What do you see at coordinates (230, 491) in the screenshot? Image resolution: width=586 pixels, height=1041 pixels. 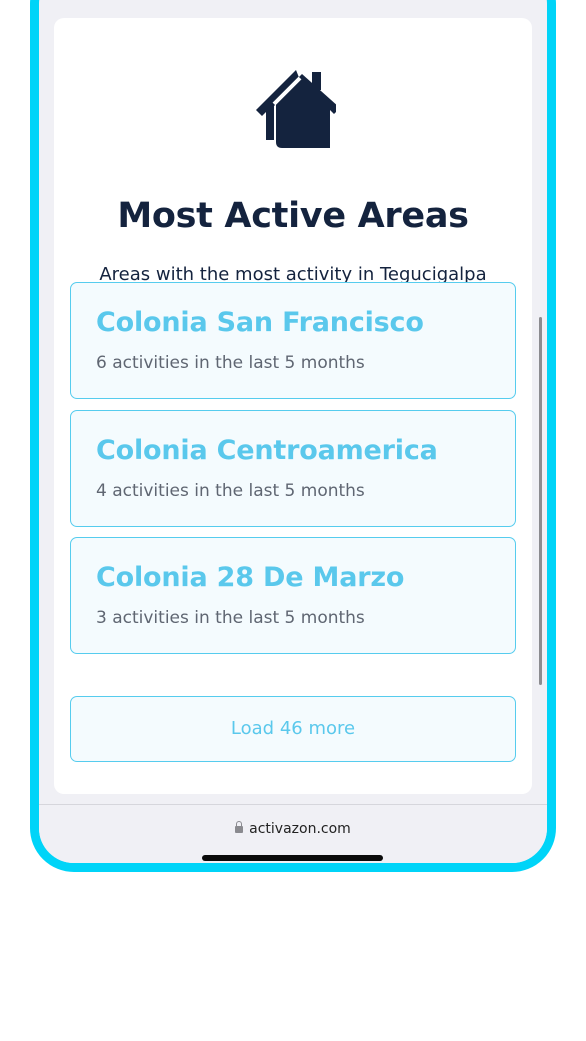 I see `area-activity-count: 4 activities in the last 5 months` at bounding box center [230, 491].